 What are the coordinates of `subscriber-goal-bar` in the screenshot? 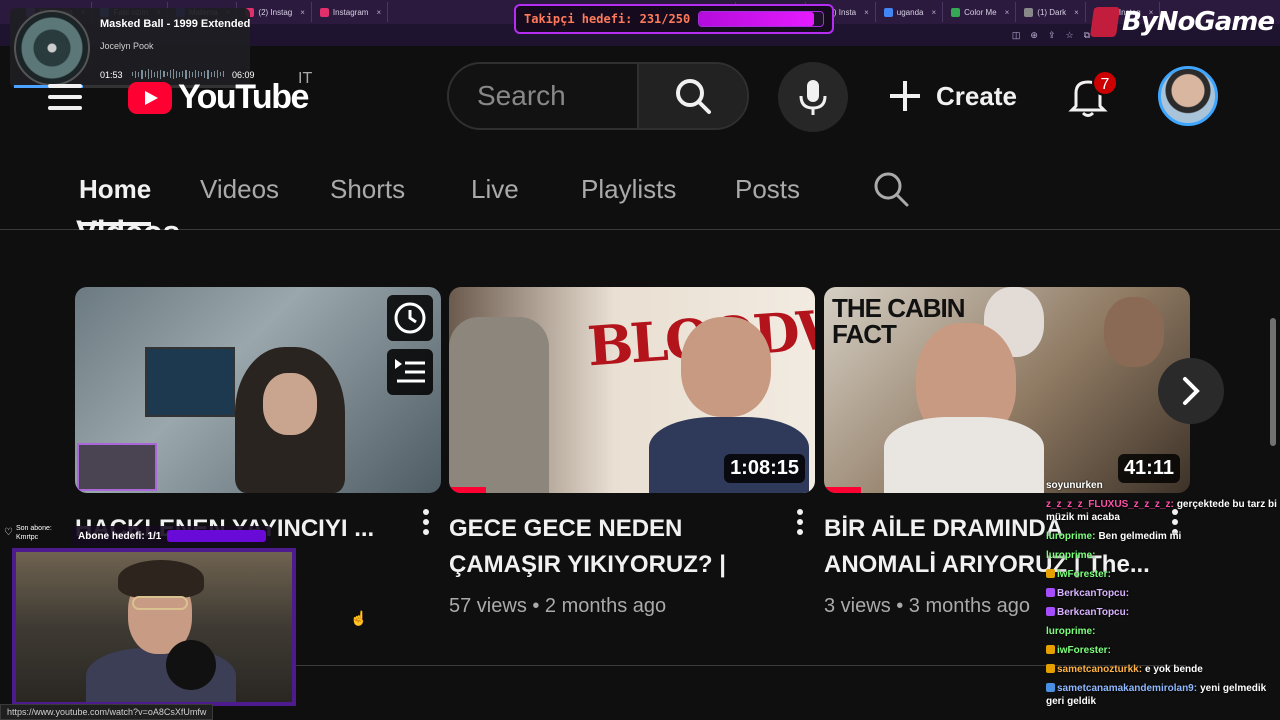 It's located at (216, 536).